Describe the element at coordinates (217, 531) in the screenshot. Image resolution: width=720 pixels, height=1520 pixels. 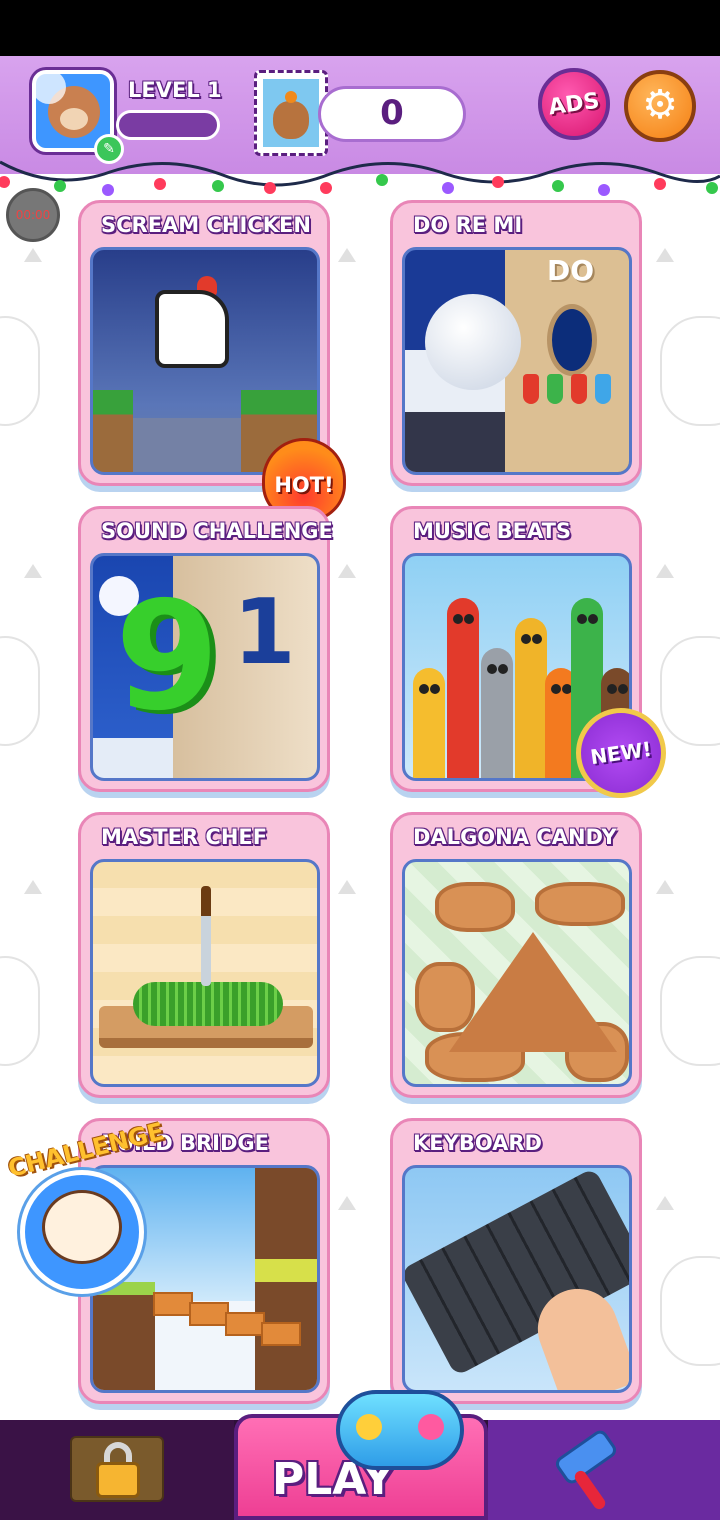
I see `game-title: SOUND CHALLENGE` at that location.